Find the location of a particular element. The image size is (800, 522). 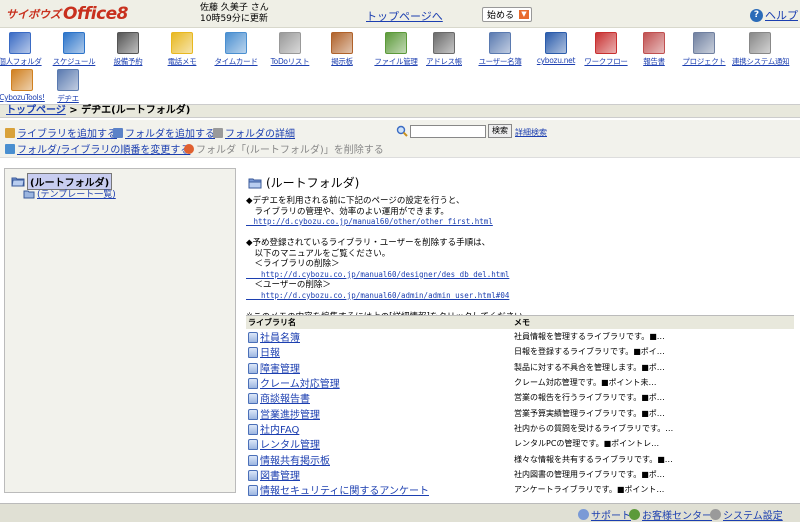

memo-text: ＜ユーザーの削除＞ is located at coordinates (288, 285).